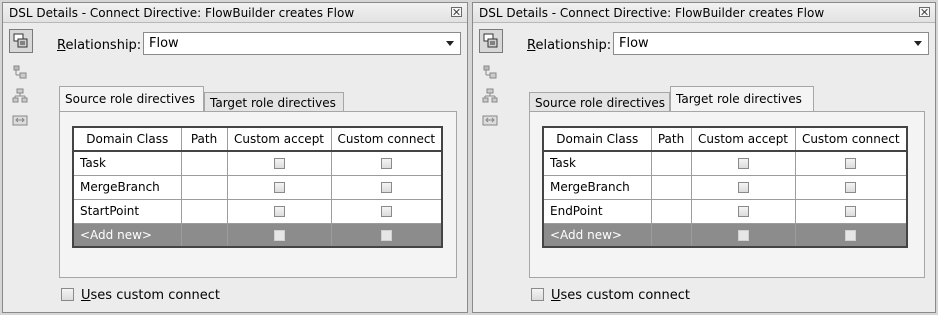  Describe the element at coordinates (569, 45) in the screenshot. I see `relationship-label: Relationship:` at that location.